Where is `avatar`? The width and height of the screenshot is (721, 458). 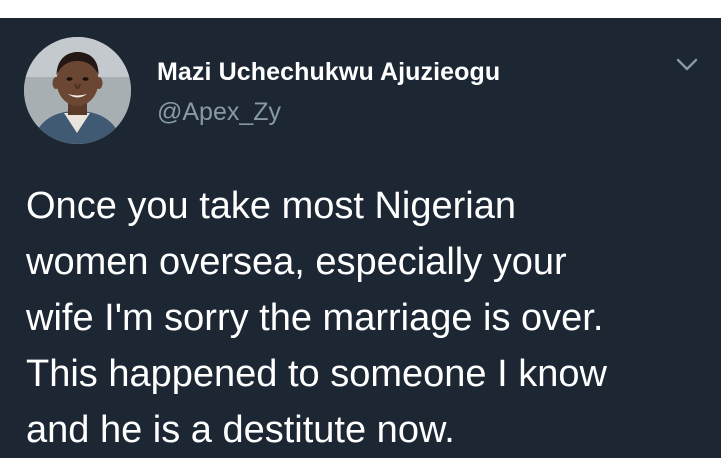 avatar is located at coordinates (77, 90).